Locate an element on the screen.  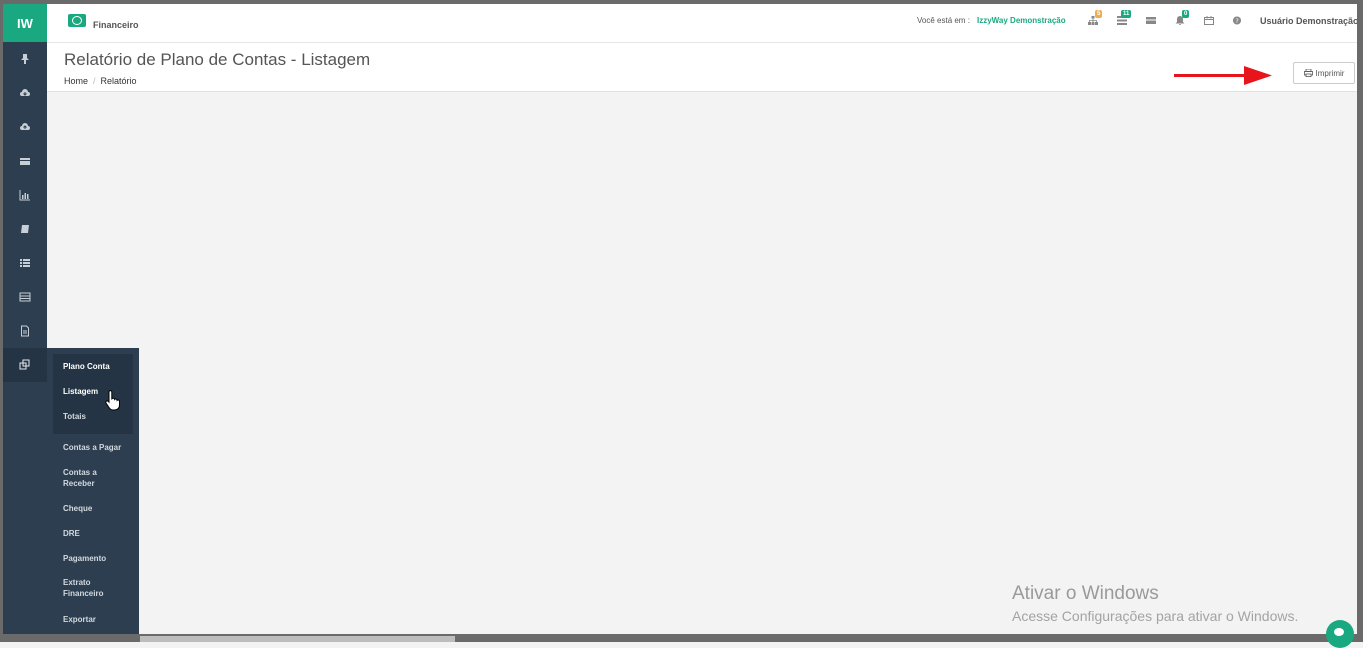
notifications-badge: 0 is located at coordinates (1186, 14).